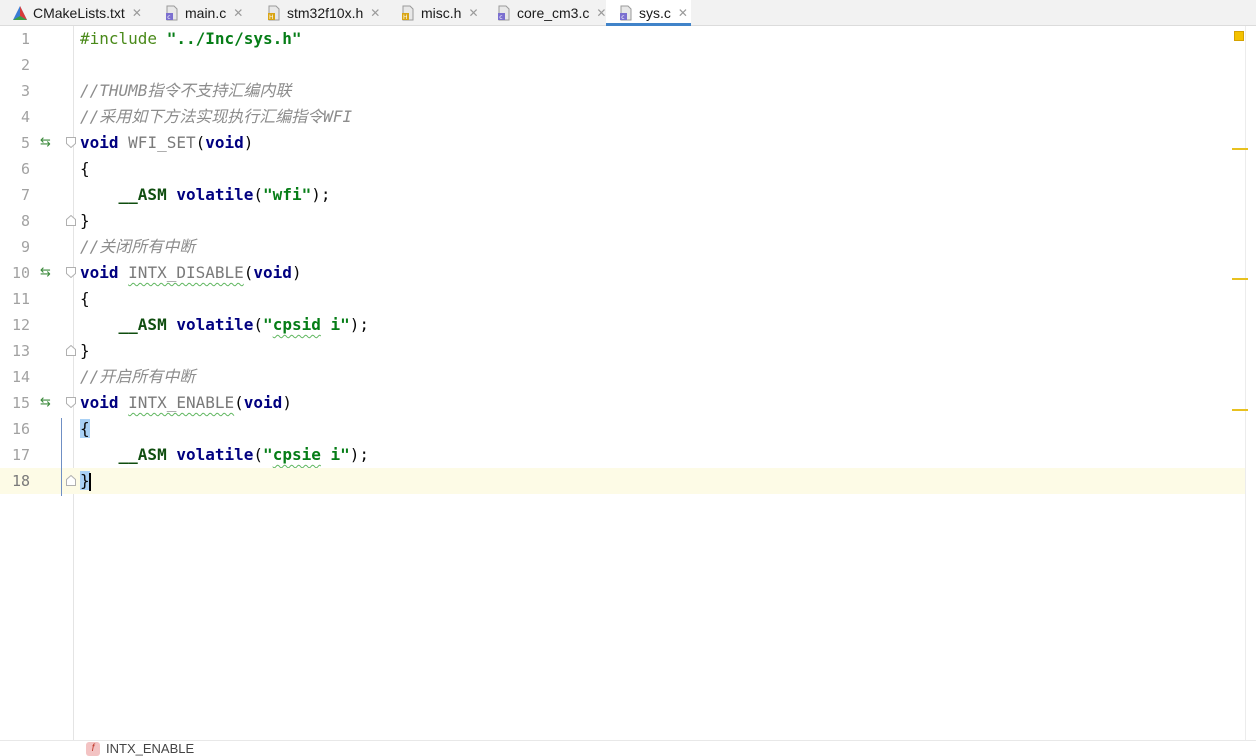 The image size is (1256, 756). What do you see at coordinates (25, 247) in the screenshot?
I see `line-number: 9` at bounding box center [25, 247].